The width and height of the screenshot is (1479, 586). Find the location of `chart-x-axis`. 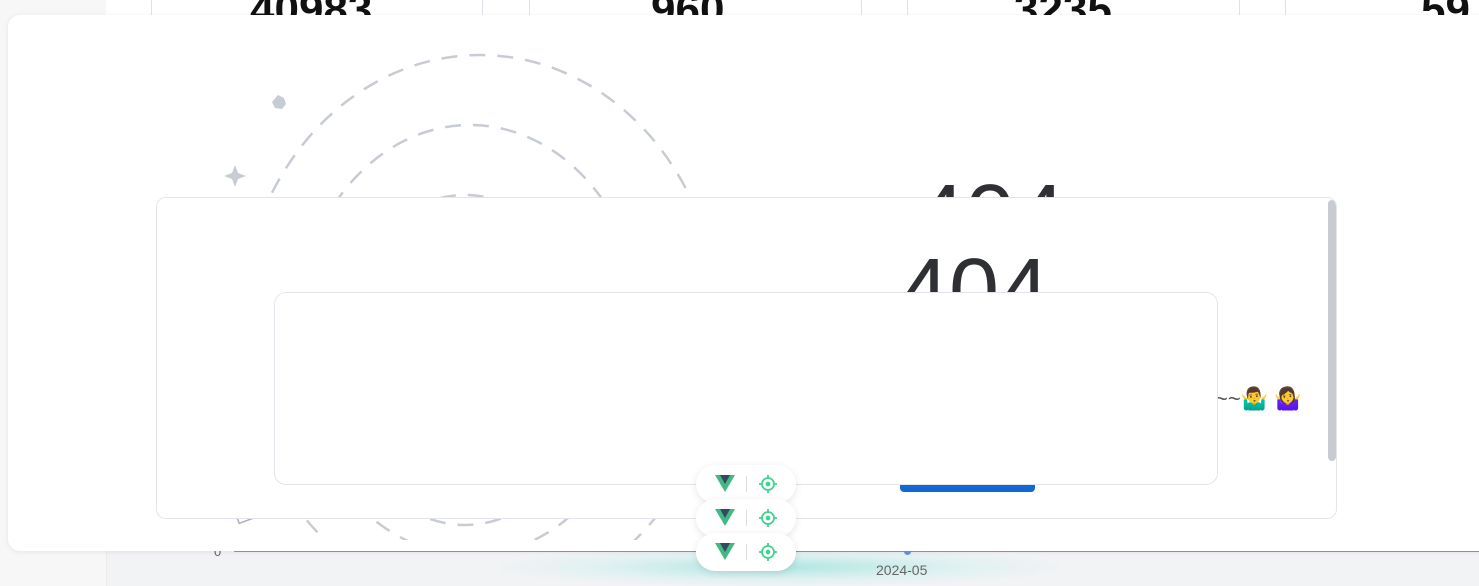

chart-x-axis is located at coordinates (856, 551).